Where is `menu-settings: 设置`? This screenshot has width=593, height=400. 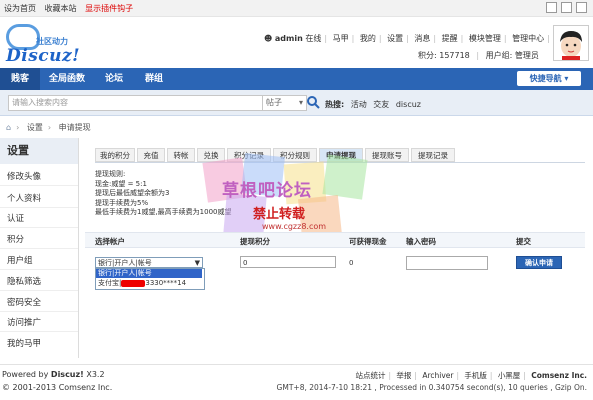 menu-settings: 设置 is located at coordinates (395, 38).